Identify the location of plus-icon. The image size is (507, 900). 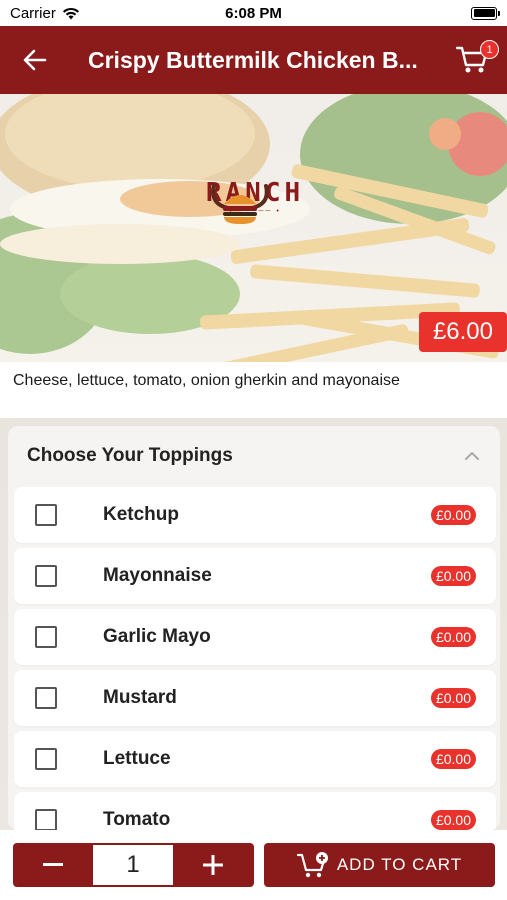
(213, 865).